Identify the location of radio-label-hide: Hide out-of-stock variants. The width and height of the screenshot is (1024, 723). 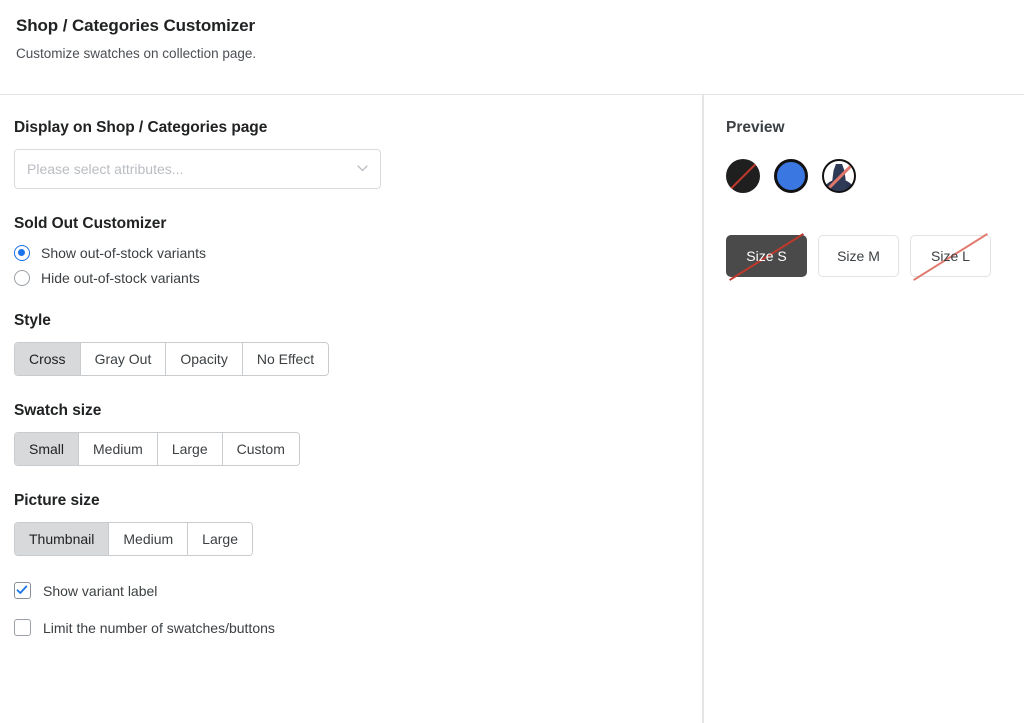
(120, 278).